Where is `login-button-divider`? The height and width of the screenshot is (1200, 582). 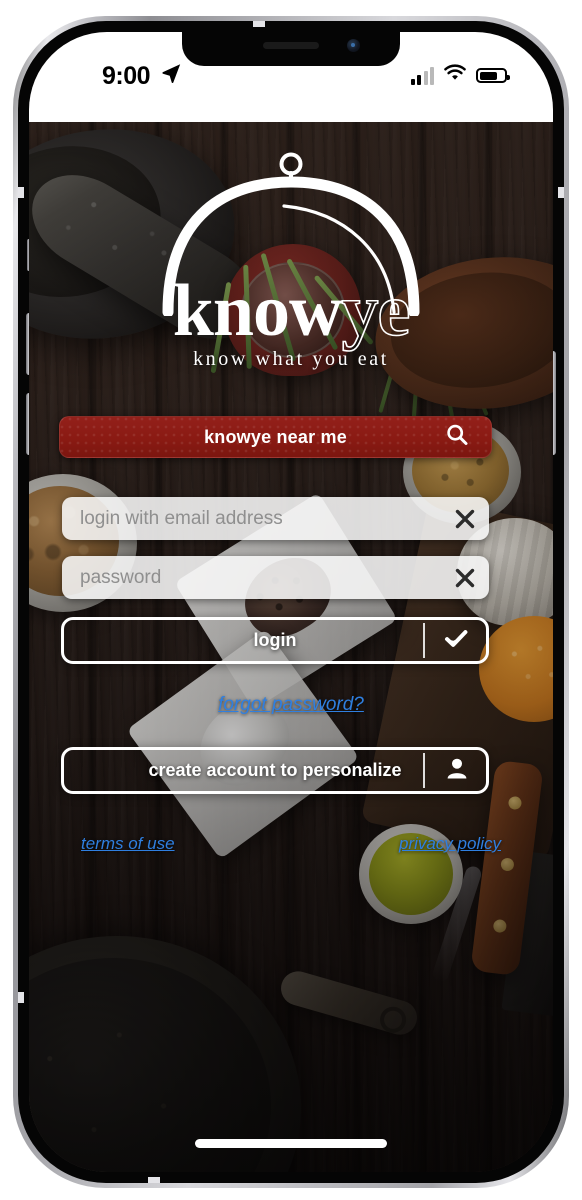 login-button-divider is located at coordinates (424, 640).